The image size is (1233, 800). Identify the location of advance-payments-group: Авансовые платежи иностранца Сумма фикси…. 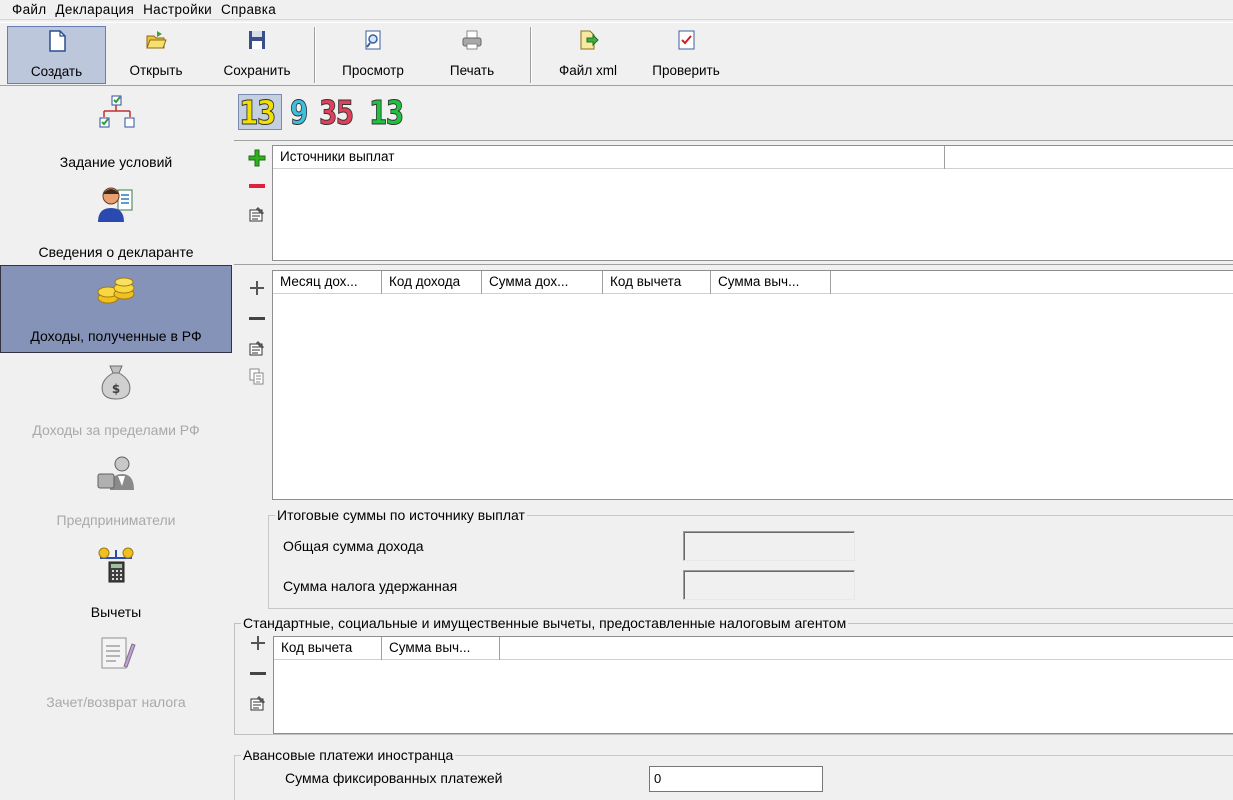
(733, 773).